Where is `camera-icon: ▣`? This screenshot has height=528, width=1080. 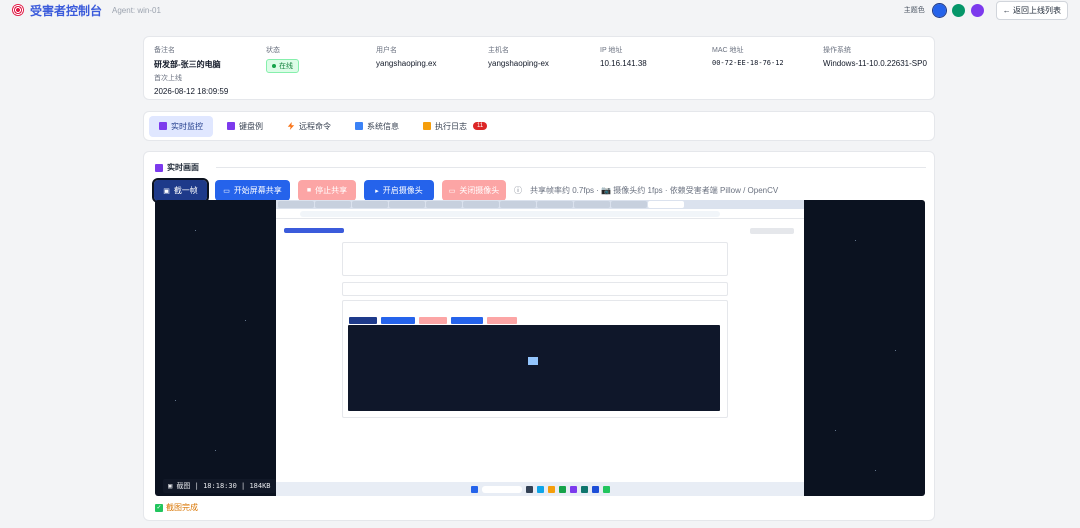
camera-icon: ▣ is located at coordinates (166, 191).